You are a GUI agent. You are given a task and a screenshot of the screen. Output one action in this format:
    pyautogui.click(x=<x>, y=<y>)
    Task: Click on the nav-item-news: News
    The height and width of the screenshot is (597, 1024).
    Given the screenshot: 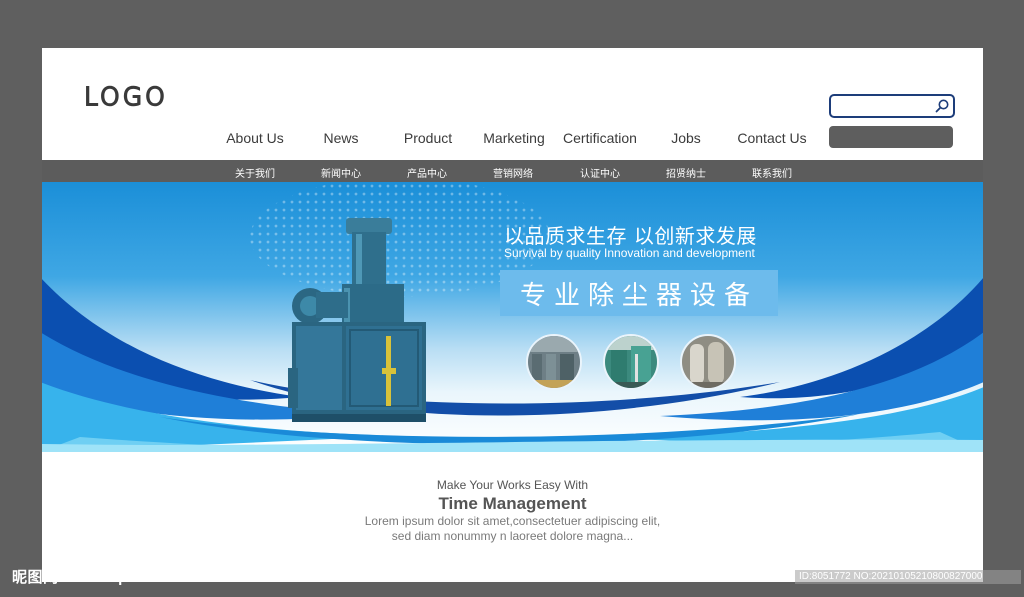 What is the action you would take?
    pyautogui.click(x=340, y=138)
    